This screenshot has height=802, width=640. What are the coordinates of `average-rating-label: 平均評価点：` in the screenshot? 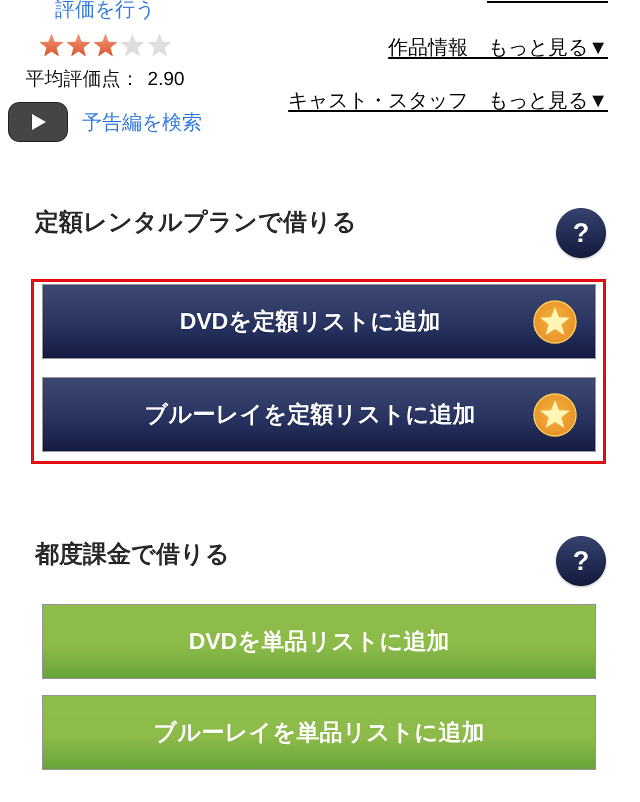 It's located at (83, 80).